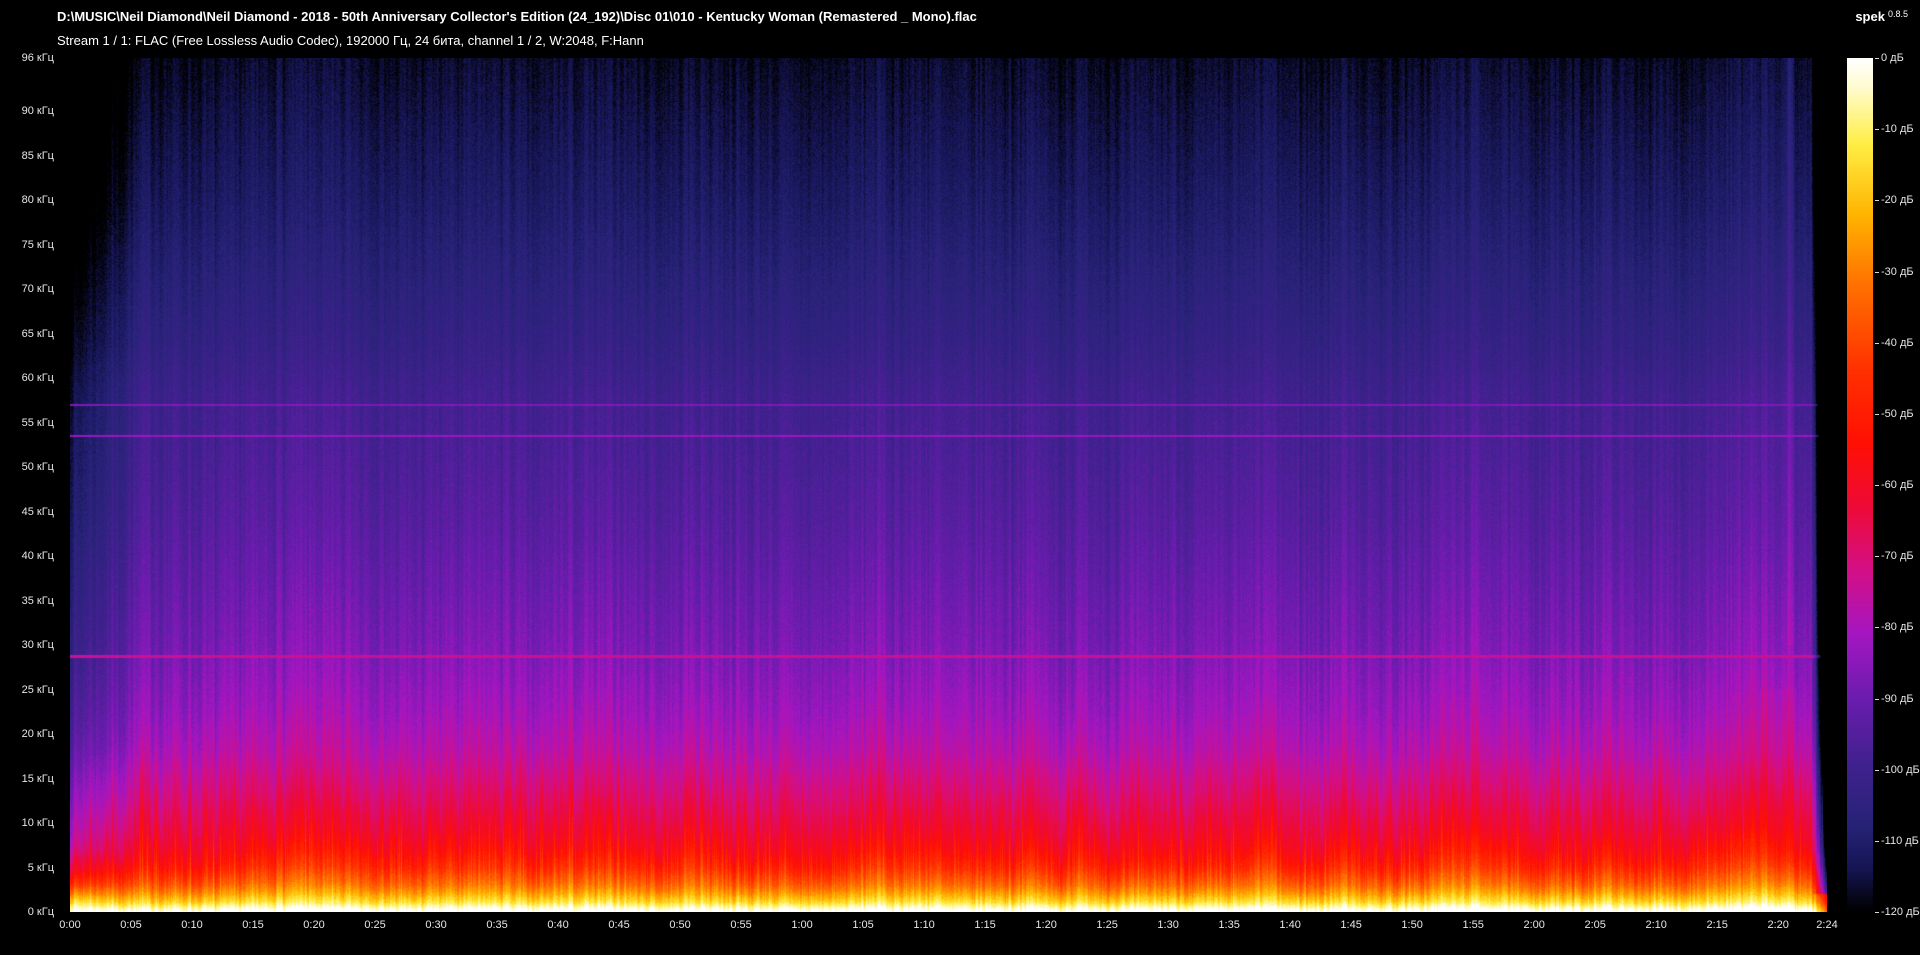  I want to click on time-tick-label: 2:10, so click(1656, 925).